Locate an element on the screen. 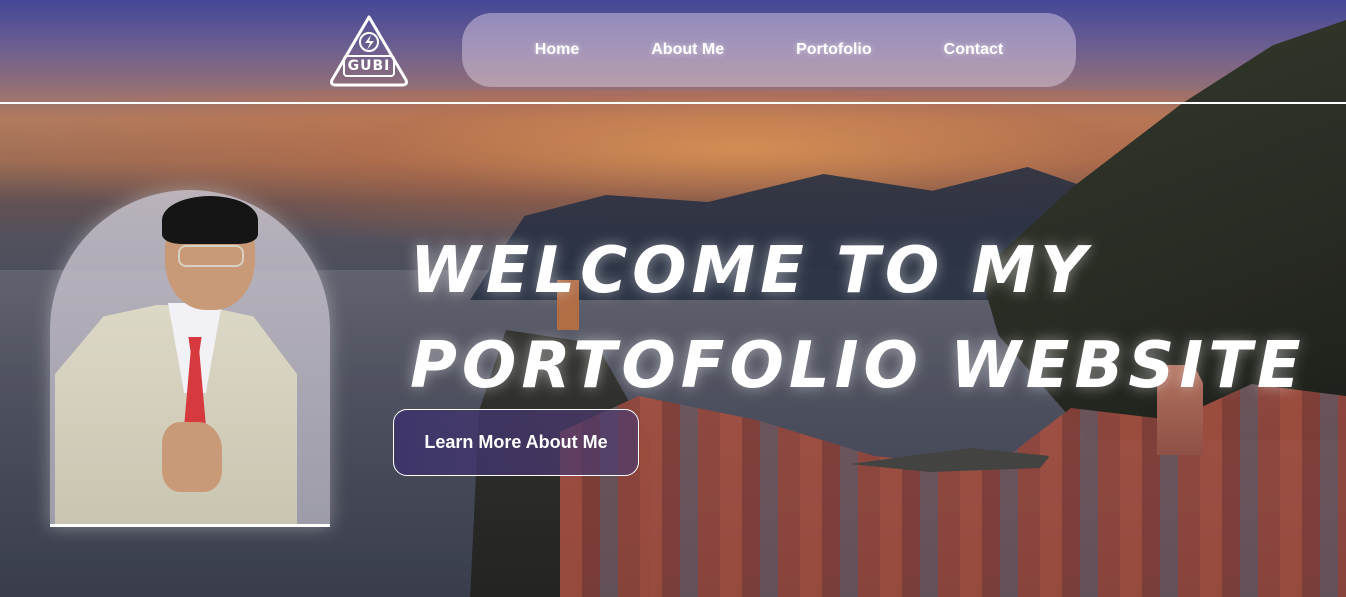 Image resolution: width=1346 pixels, height=597 pixels. main-nav: Home About Me Portofolio Contact is located at coordinates (769, 50).